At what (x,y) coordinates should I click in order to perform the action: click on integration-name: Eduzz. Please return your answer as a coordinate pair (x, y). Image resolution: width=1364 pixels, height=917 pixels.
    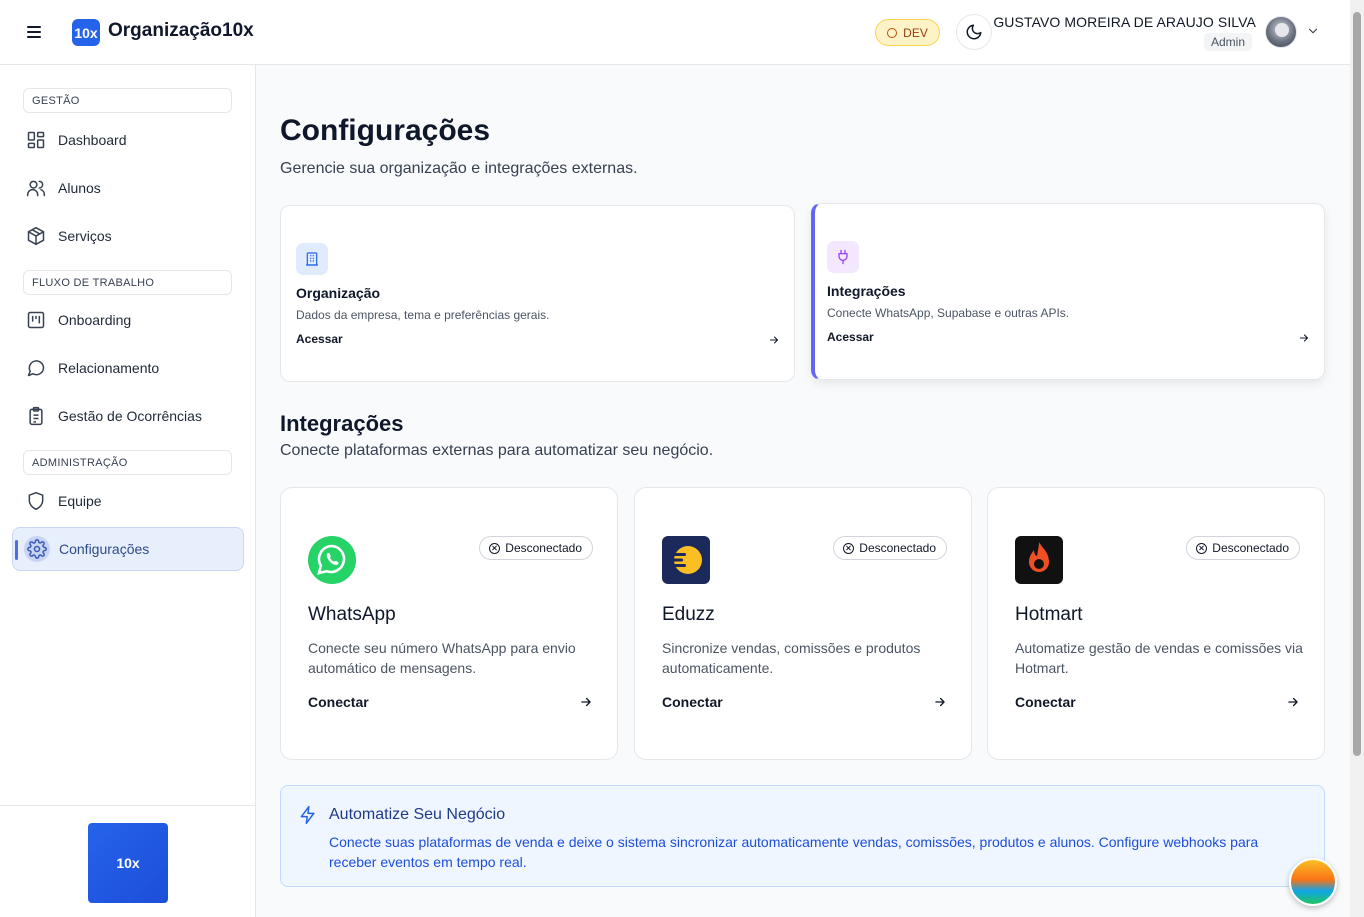
    Looking at the image, I should click on (688, 614).